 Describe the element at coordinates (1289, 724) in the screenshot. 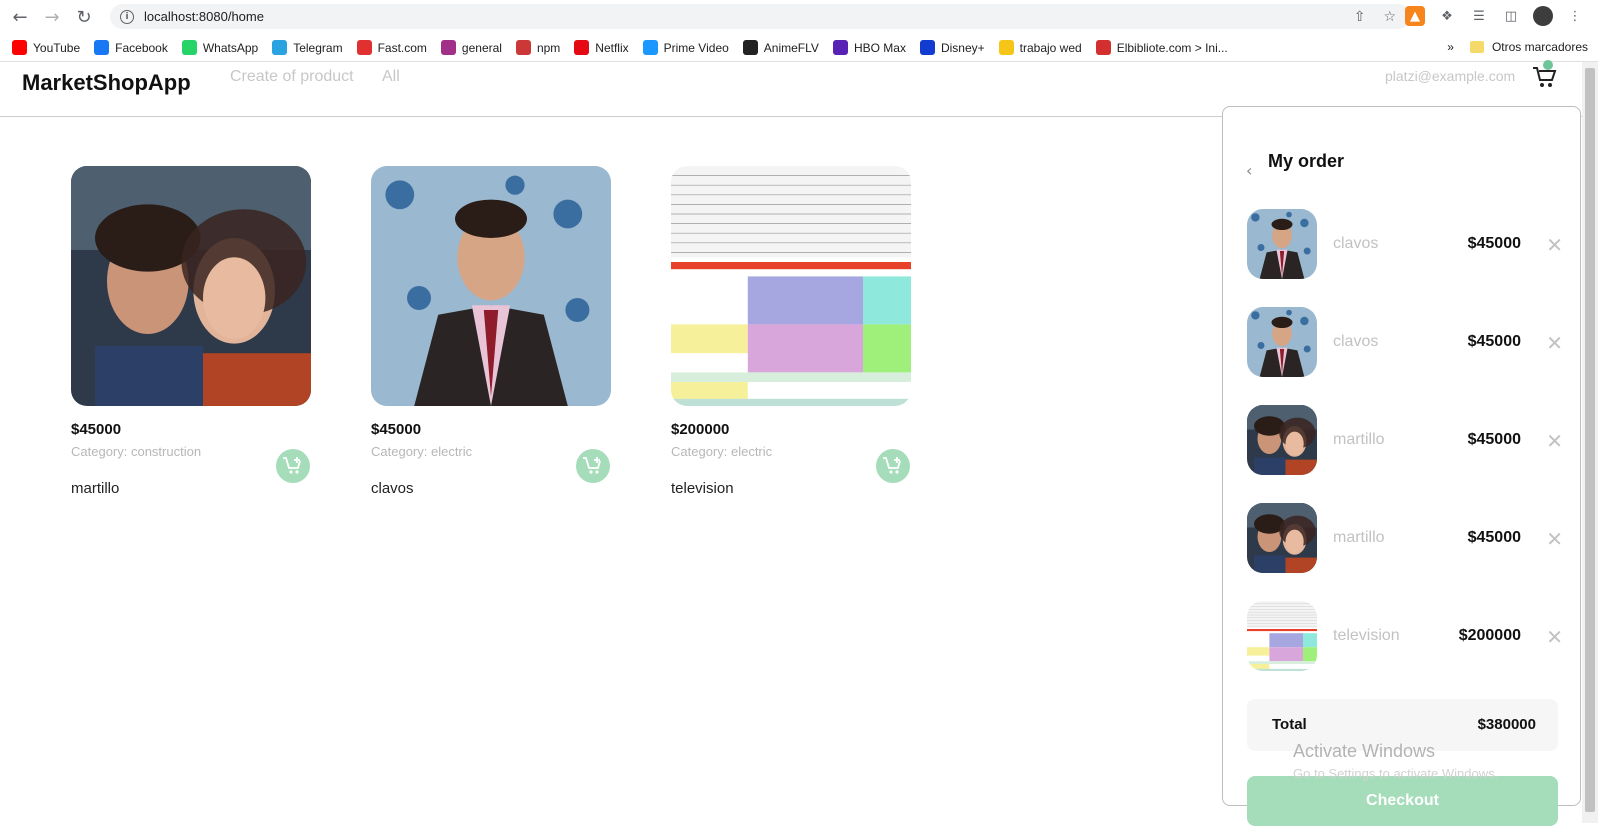

I see `total-label: Total` at that location.